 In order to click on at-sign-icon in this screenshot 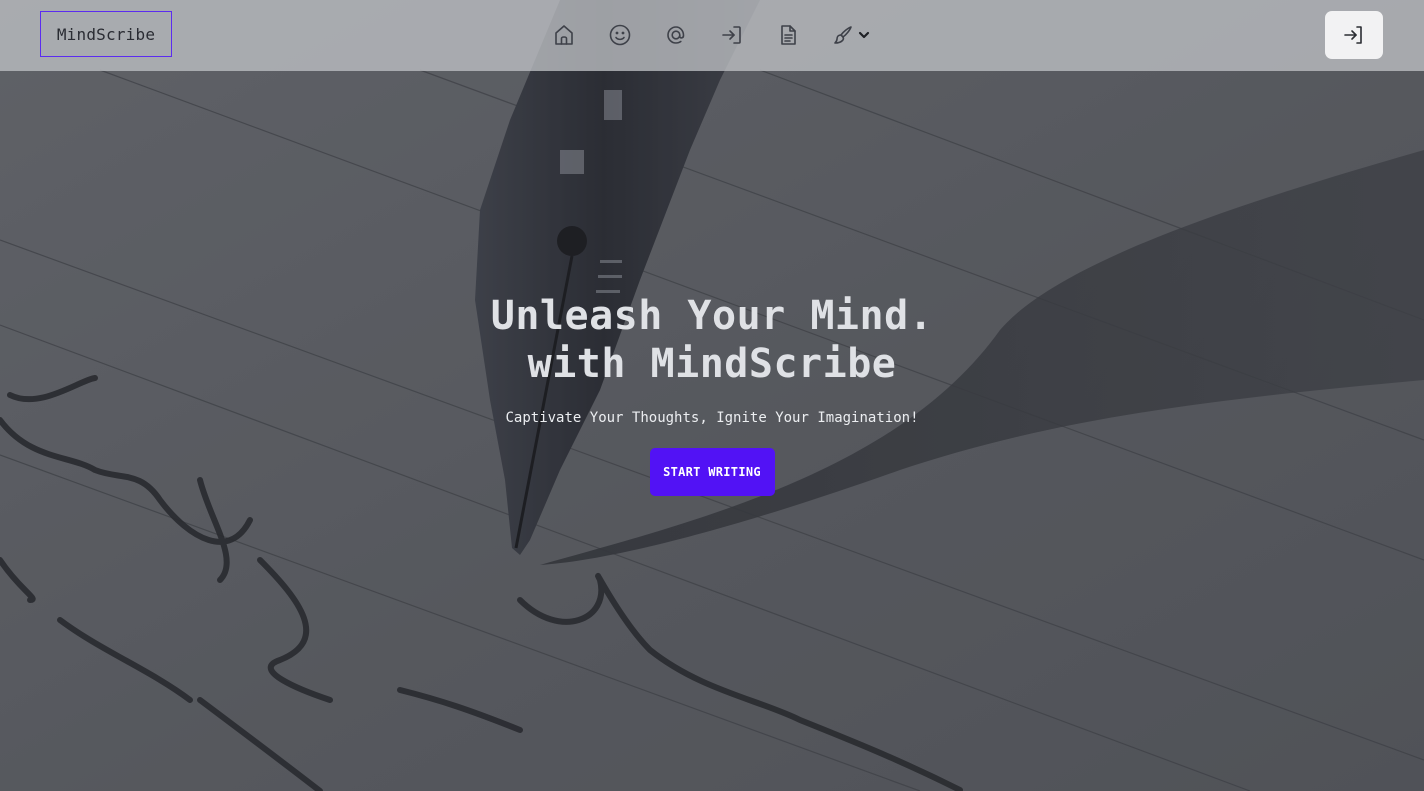, I will do `click(676, 35)`.